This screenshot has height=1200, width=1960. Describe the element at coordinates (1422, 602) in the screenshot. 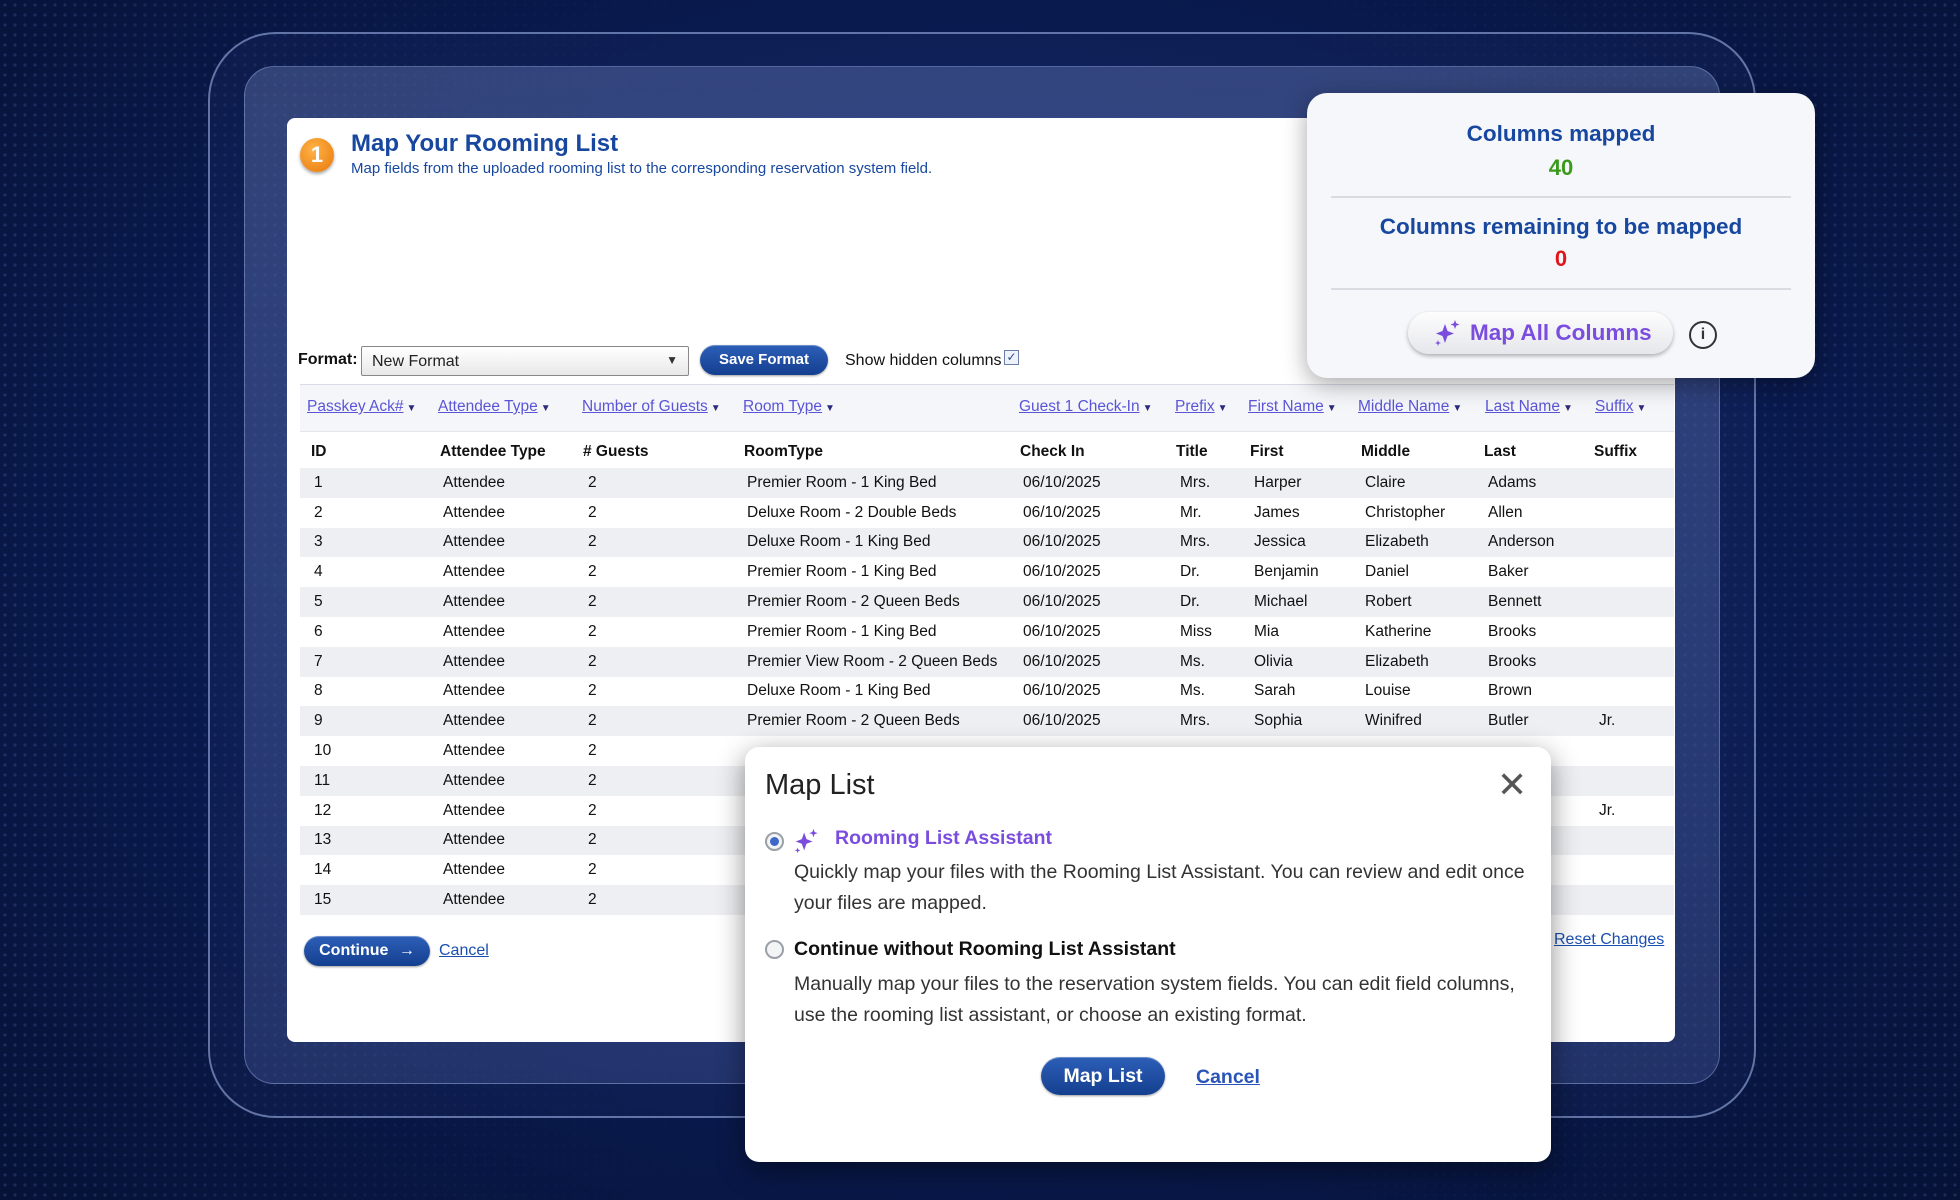

I see `table-cell: Robert` at that location.